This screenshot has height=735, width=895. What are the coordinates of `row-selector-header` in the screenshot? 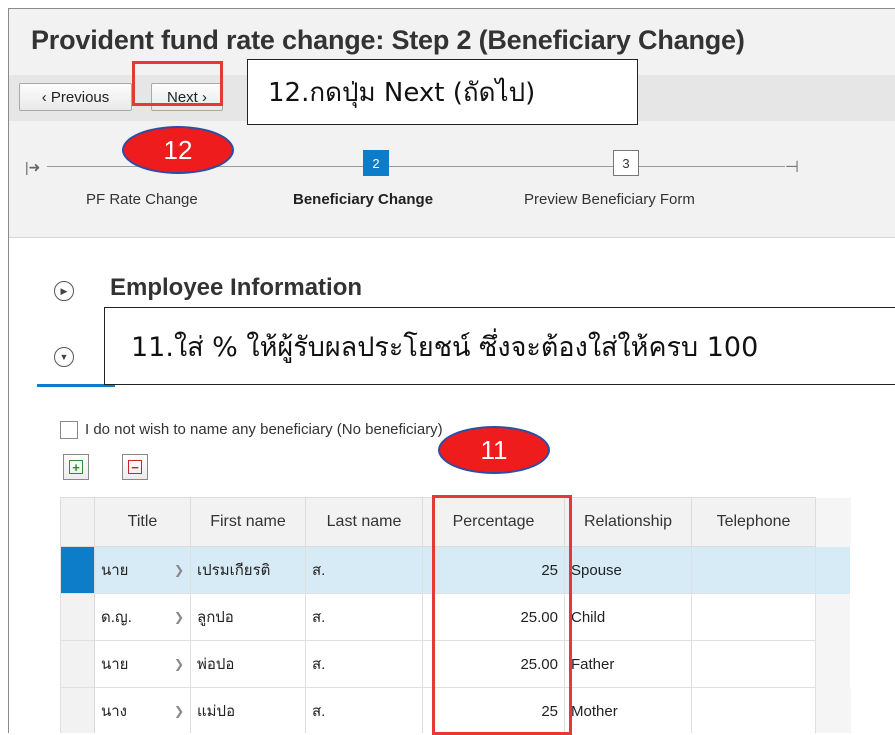 It's located at (77, 522).